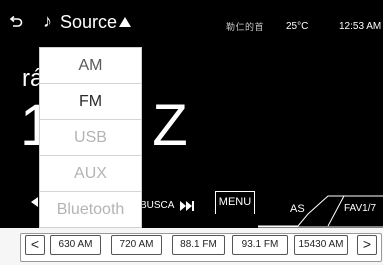 The height and width of the screenshot is (265, 383). I want to click on preset-button: 93.1 FM, so click(260, 245).